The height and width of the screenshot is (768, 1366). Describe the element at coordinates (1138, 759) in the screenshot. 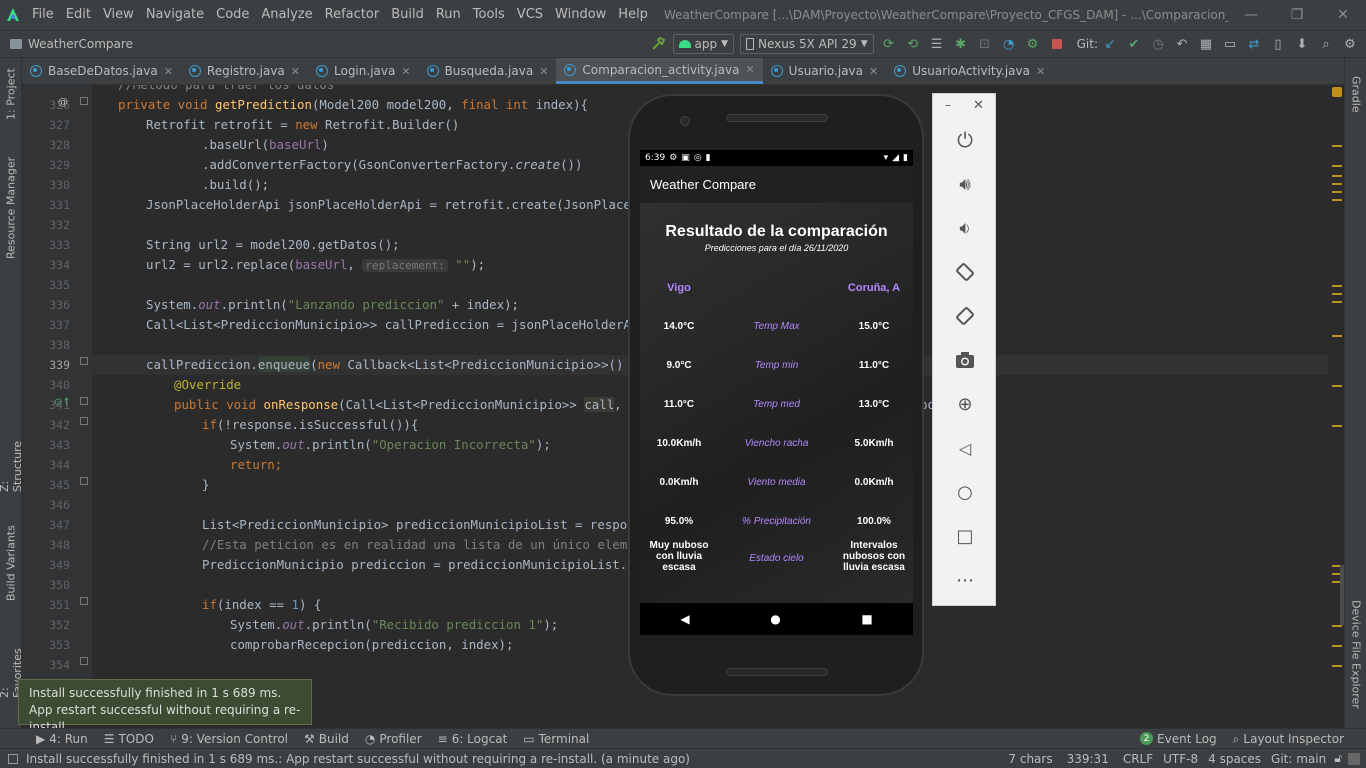

I see `line-separator: CRLF` at that location.